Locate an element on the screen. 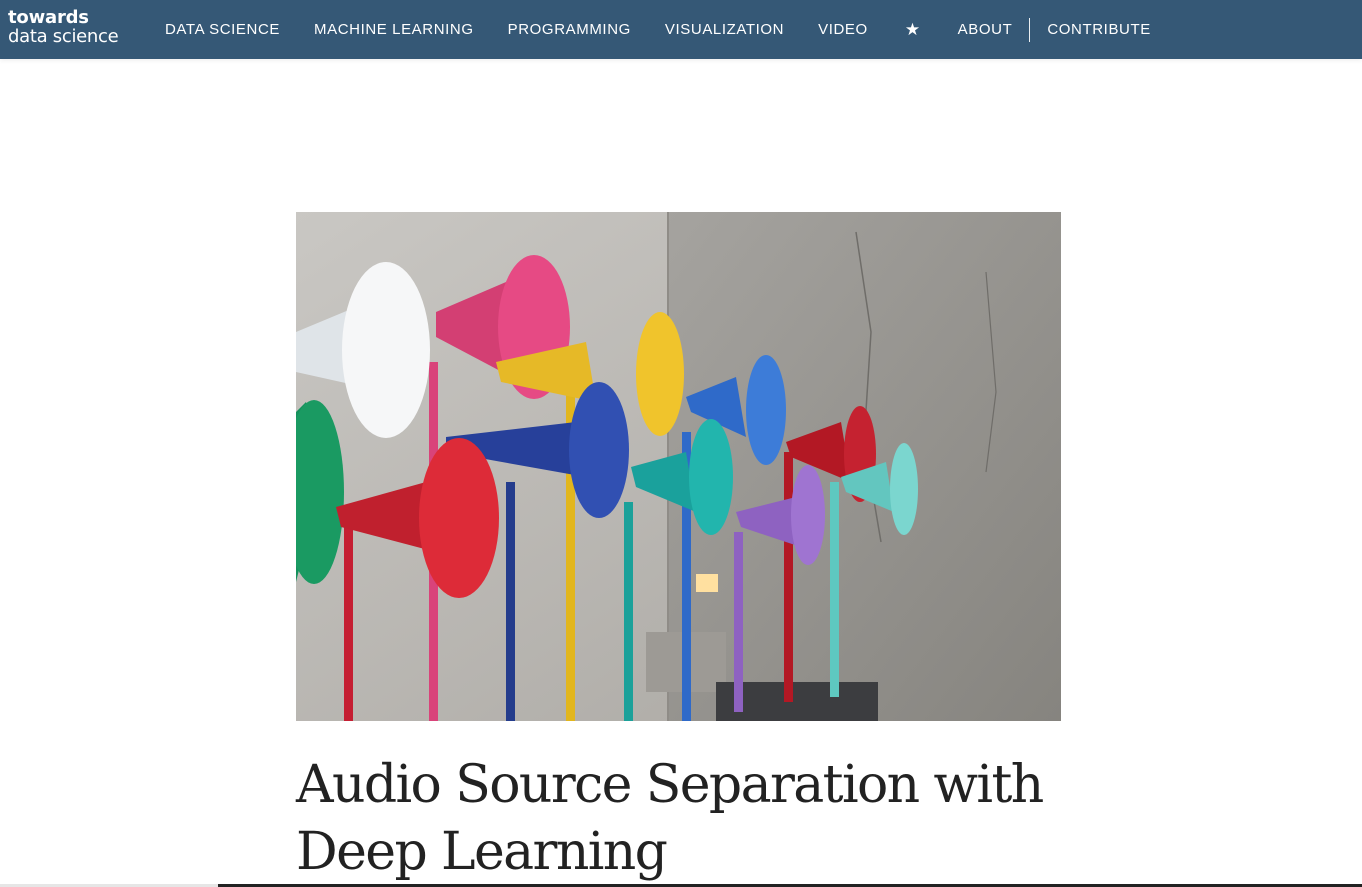 The width and height of the screenshot is (1362, 887). nav-item-programming: PROGRAMMING is located at coordinates (569, 29).